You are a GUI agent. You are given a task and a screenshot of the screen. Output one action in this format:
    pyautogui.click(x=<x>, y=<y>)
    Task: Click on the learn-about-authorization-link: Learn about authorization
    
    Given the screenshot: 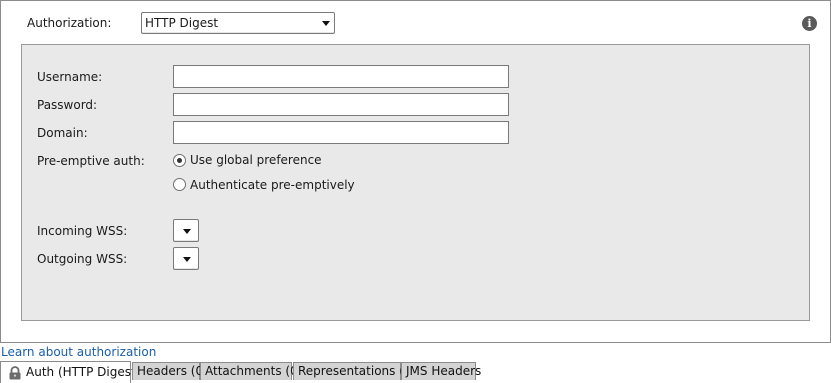 What is the action you would take?
    pyautogui.click(x=78, y=352)
    